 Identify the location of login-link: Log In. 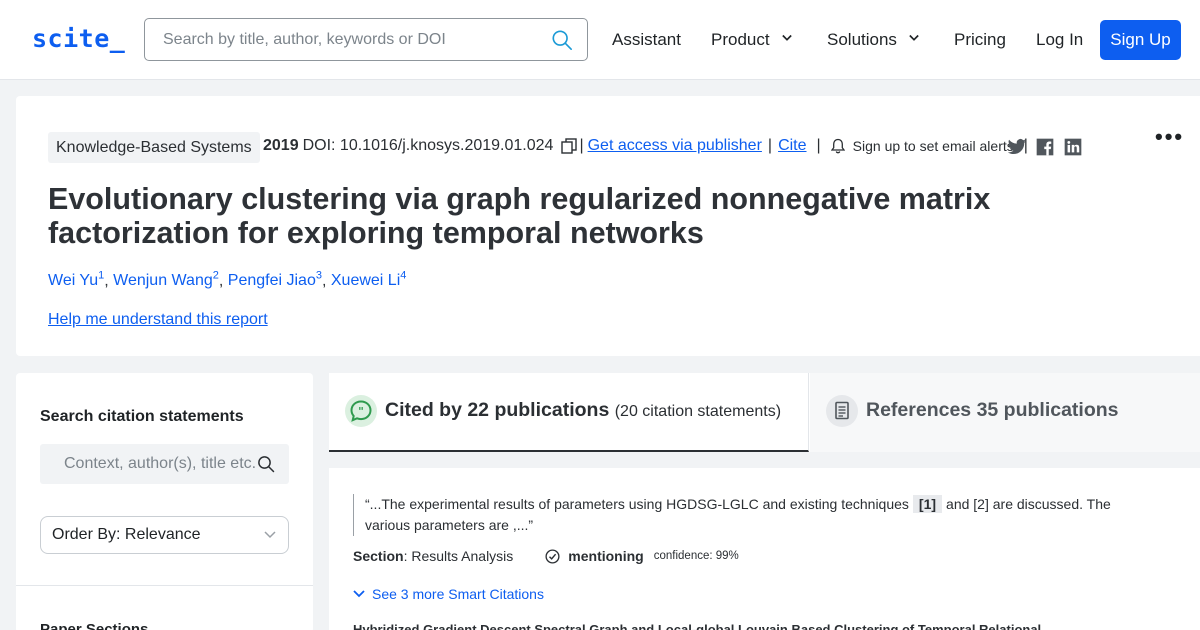
(1059, 40).